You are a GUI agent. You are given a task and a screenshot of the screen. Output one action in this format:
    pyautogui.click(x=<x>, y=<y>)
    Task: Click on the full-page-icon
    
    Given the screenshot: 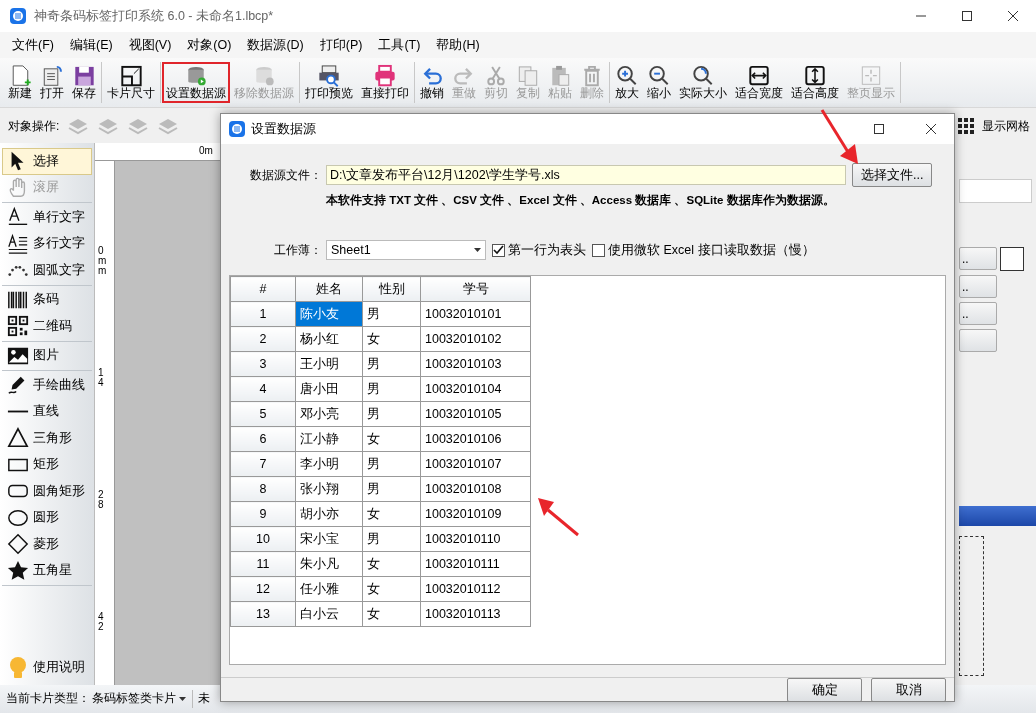 What is the action you would take?
    pyautogui.click(x=871, y=76)
    